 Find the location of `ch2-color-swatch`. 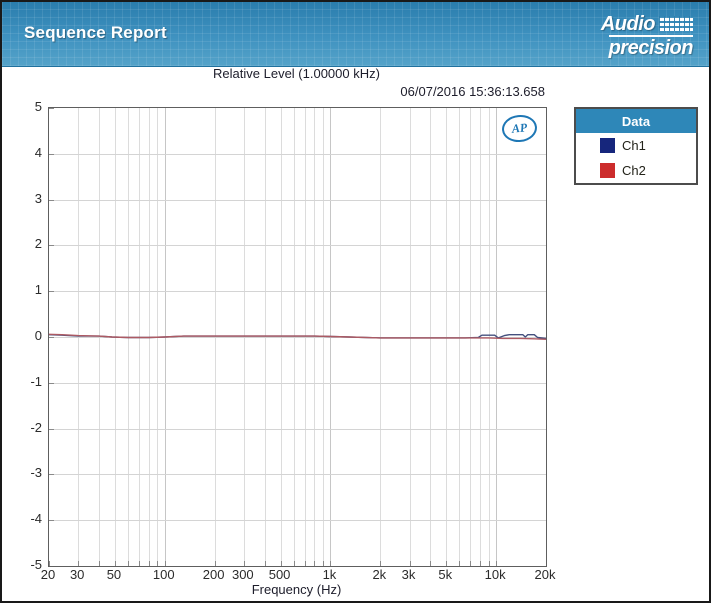

ch2-color-swatch is located at coordinates (607, 170).